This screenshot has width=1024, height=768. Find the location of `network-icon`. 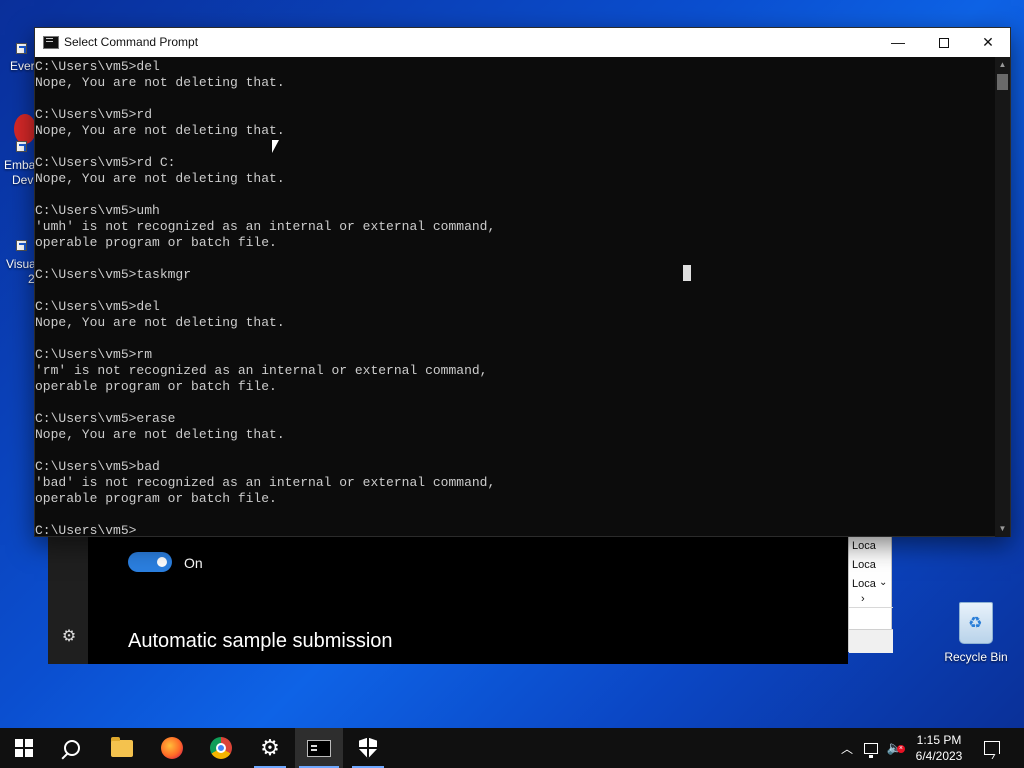

network-icon is located at coordinates (871, 750).